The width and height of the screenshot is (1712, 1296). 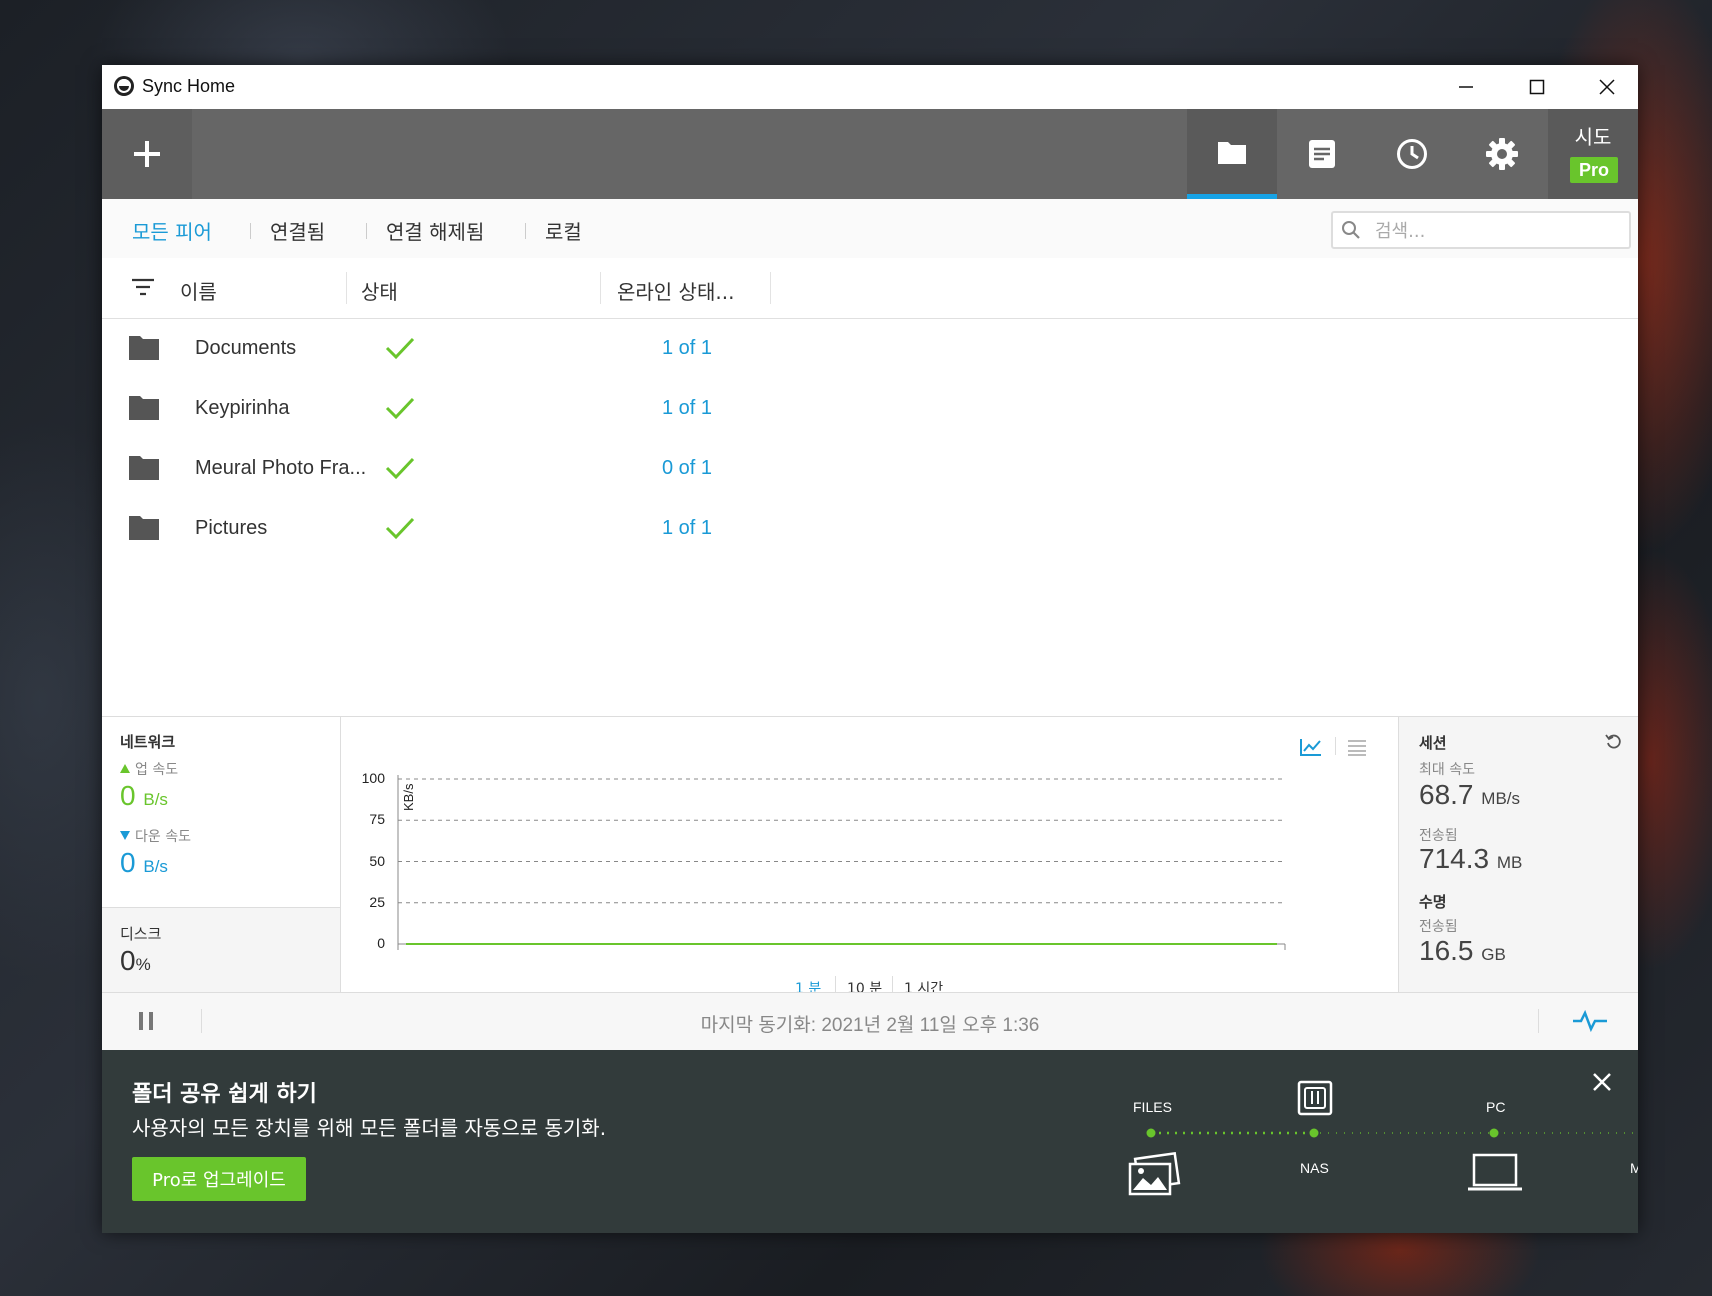 I want to click on title-bar: Sync Home, so click(x=870, y=87).